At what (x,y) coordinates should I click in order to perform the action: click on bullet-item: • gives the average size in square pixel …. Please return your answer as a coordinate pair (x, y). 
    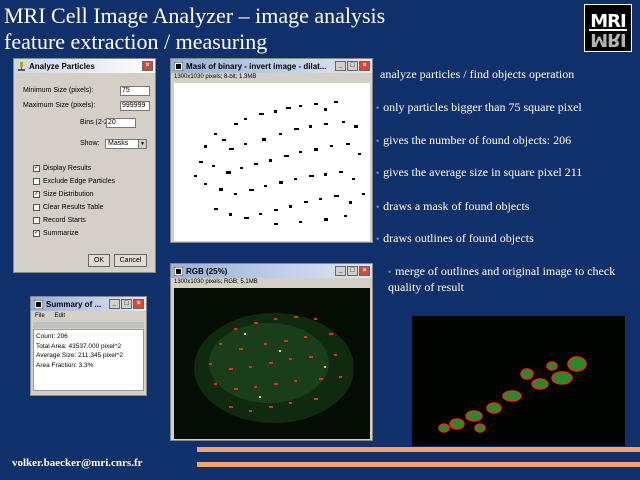
    Looking at the image, I should click on (479, 173).